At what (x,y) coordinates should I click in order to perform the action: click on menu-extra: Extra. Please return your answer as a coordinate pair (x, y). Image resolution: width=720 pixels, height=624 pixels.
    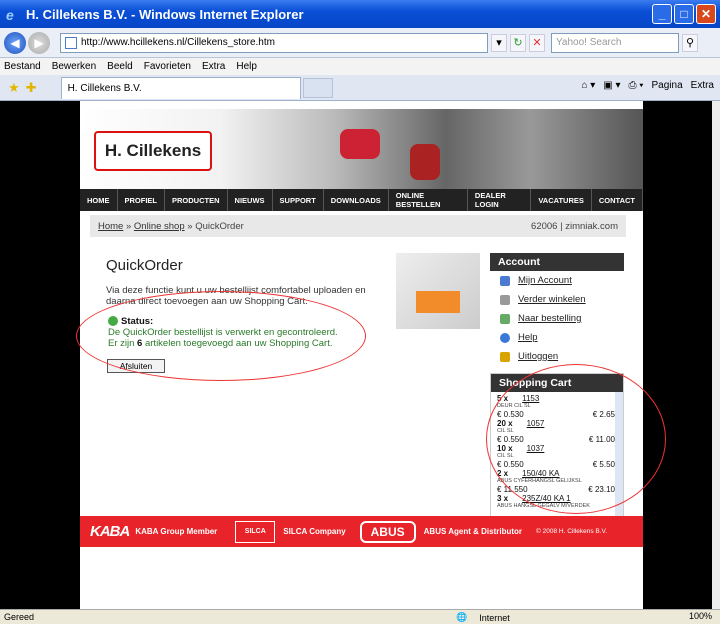
    Looking at the image, I should click on (213, 66).